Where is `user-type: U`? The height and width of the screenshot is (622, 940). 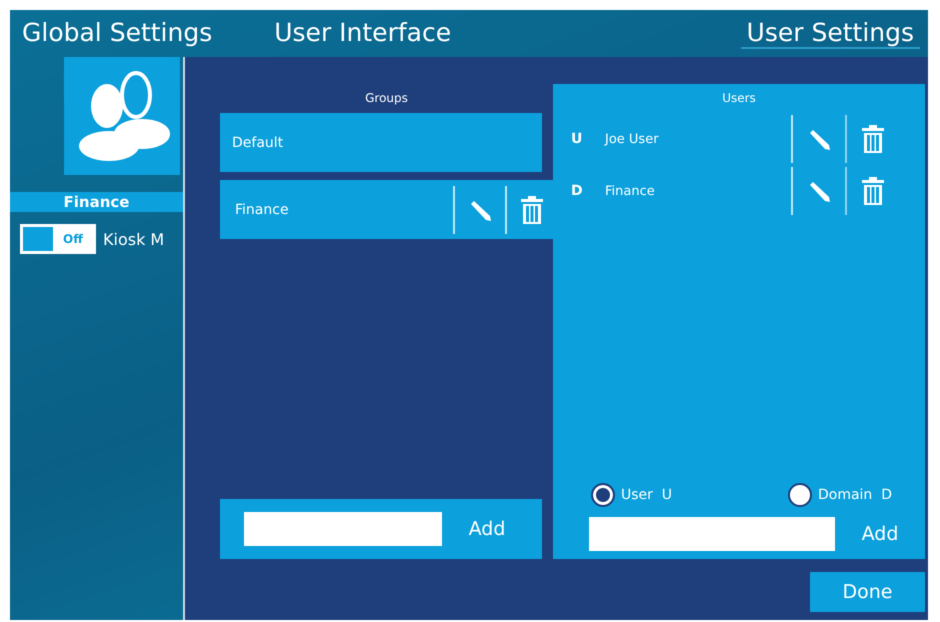 user-type: U is located at coordinates (577, 139).